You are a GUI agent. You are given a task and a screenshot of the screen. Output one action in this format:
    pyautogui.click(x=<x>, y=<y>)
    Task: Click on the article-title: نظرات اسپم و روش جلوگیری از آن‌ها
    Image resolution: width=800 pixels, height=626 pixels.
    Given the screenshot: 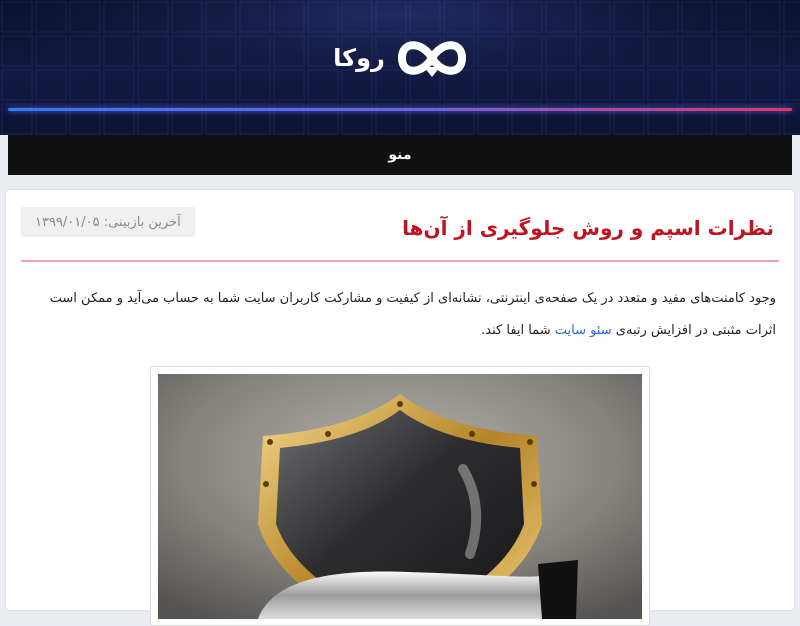 What is the action you would take?
    pyautogui.click(x=588, y=228)
    